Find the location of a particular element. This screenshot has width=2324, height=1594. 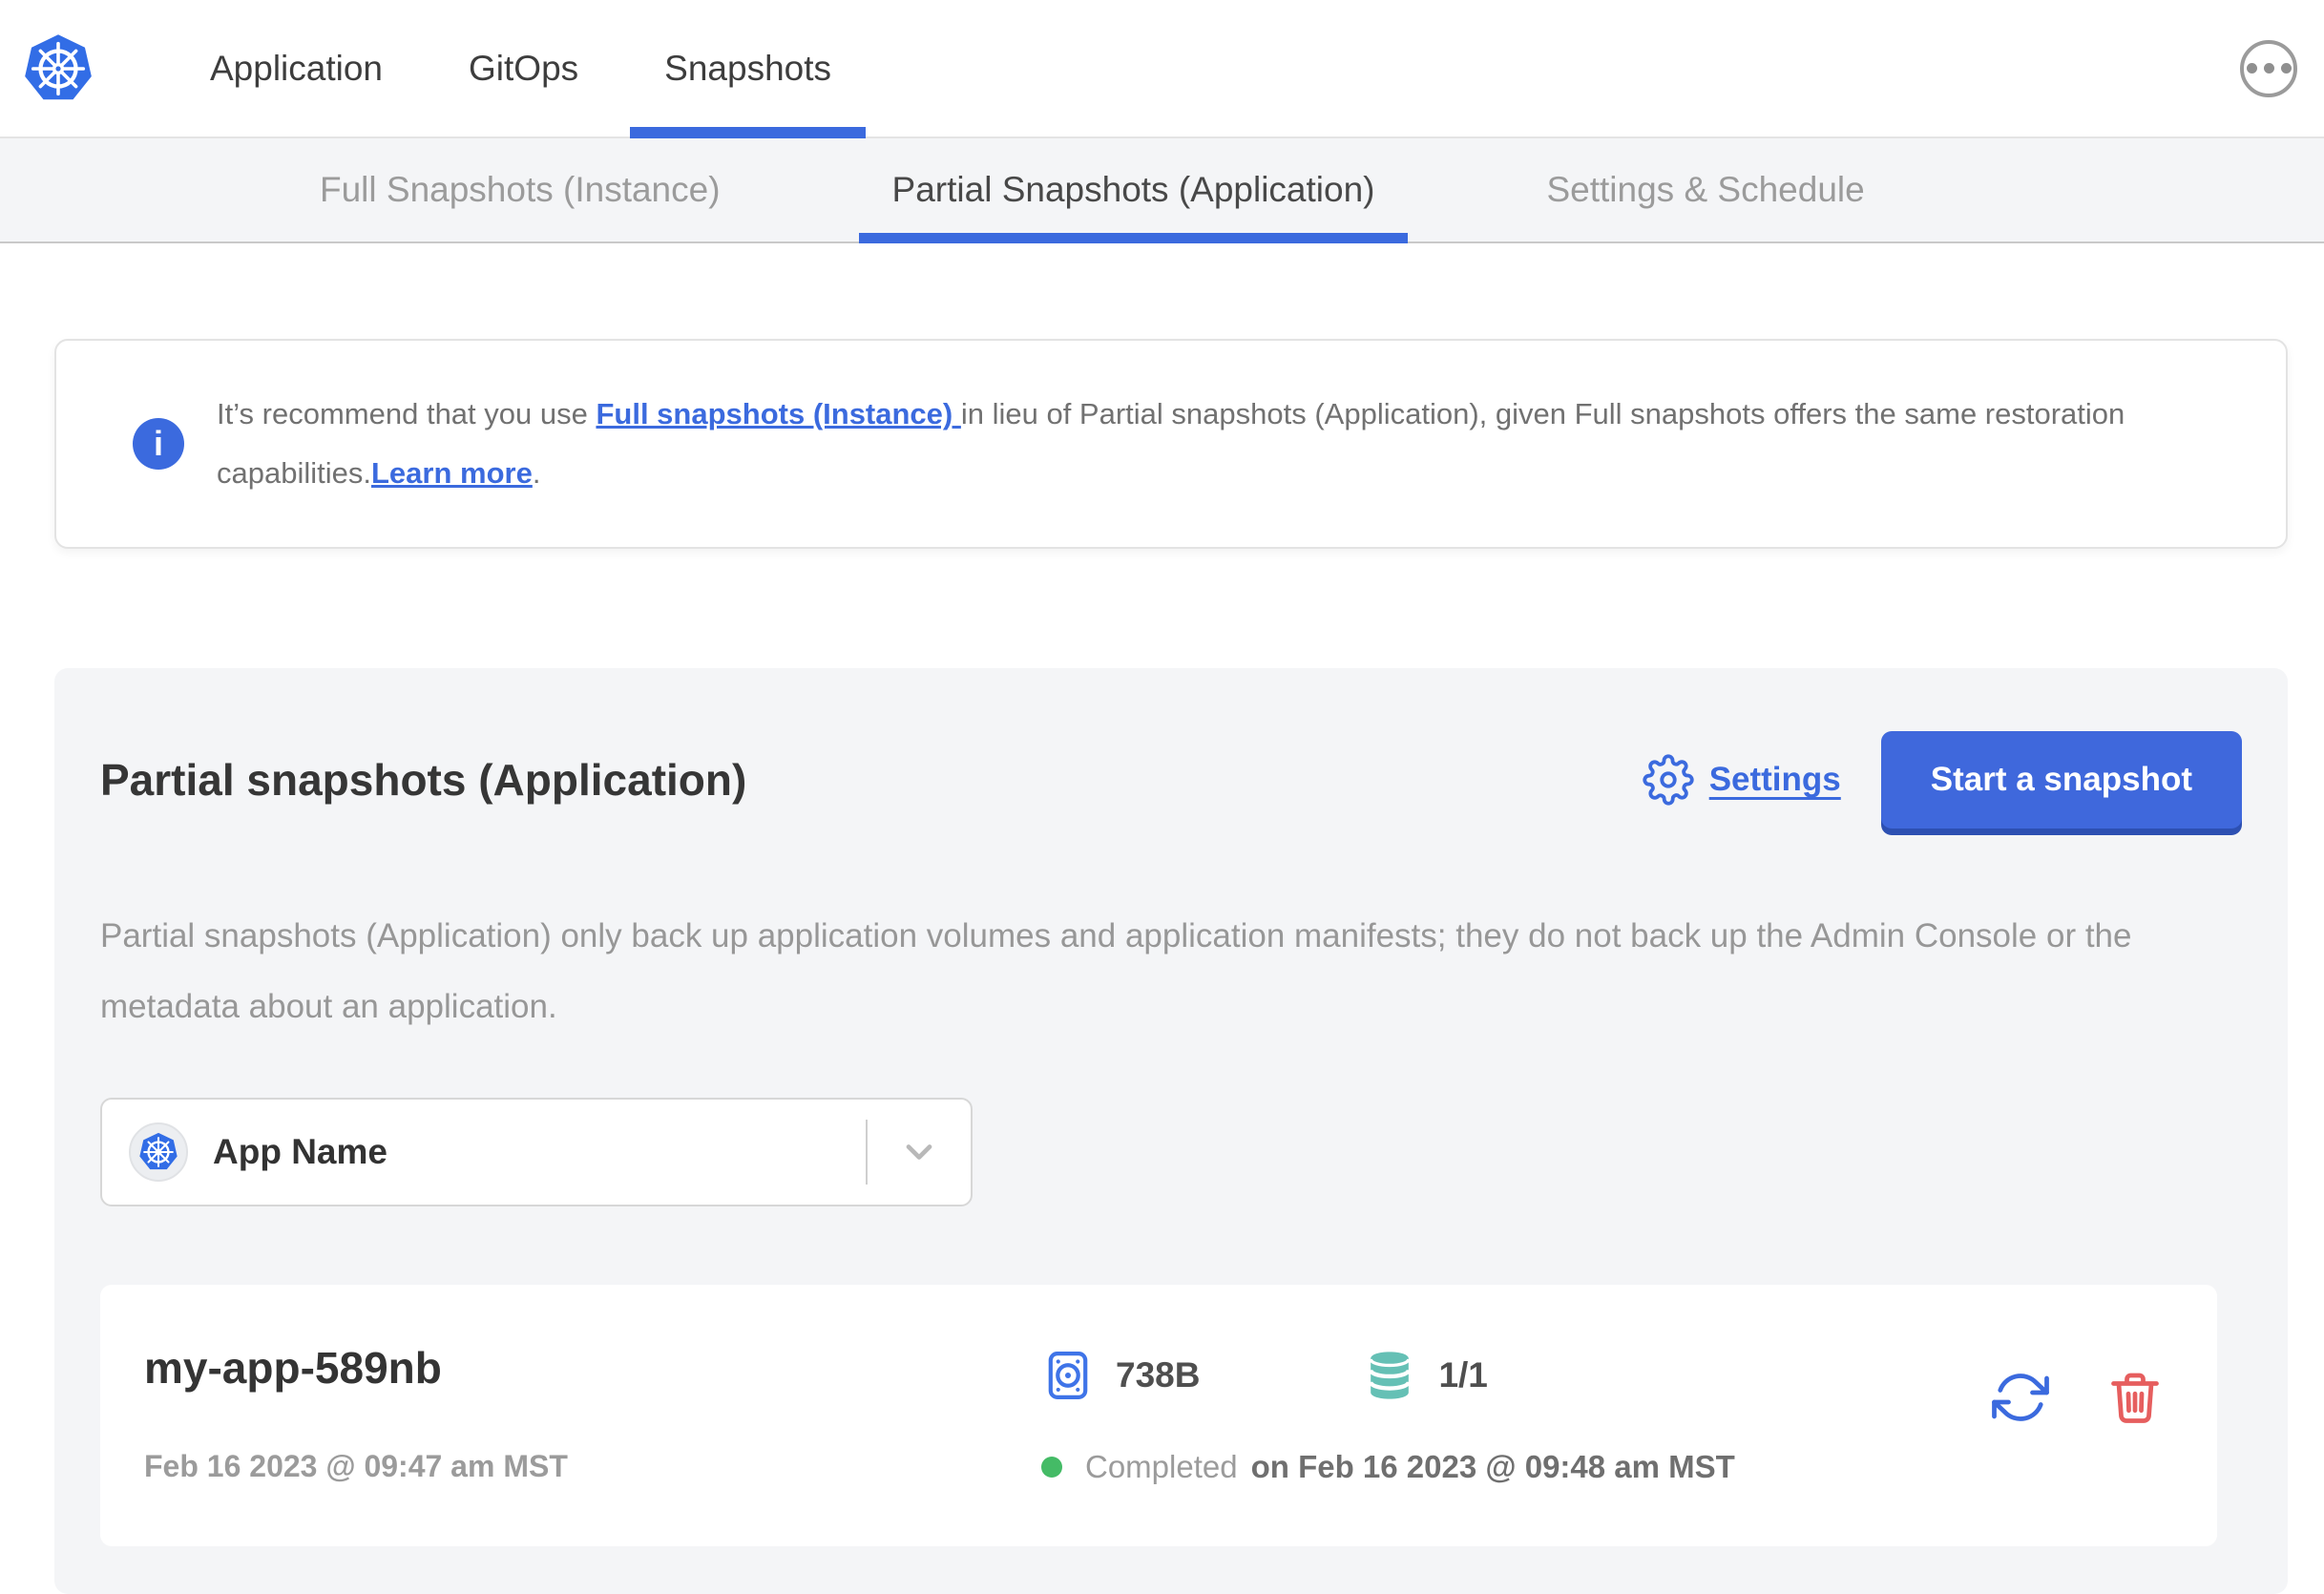

snapshot-identity: my-app-589nb Feb 16 2023 @ 09:47 am MST is located at coordinates (592, 1413).